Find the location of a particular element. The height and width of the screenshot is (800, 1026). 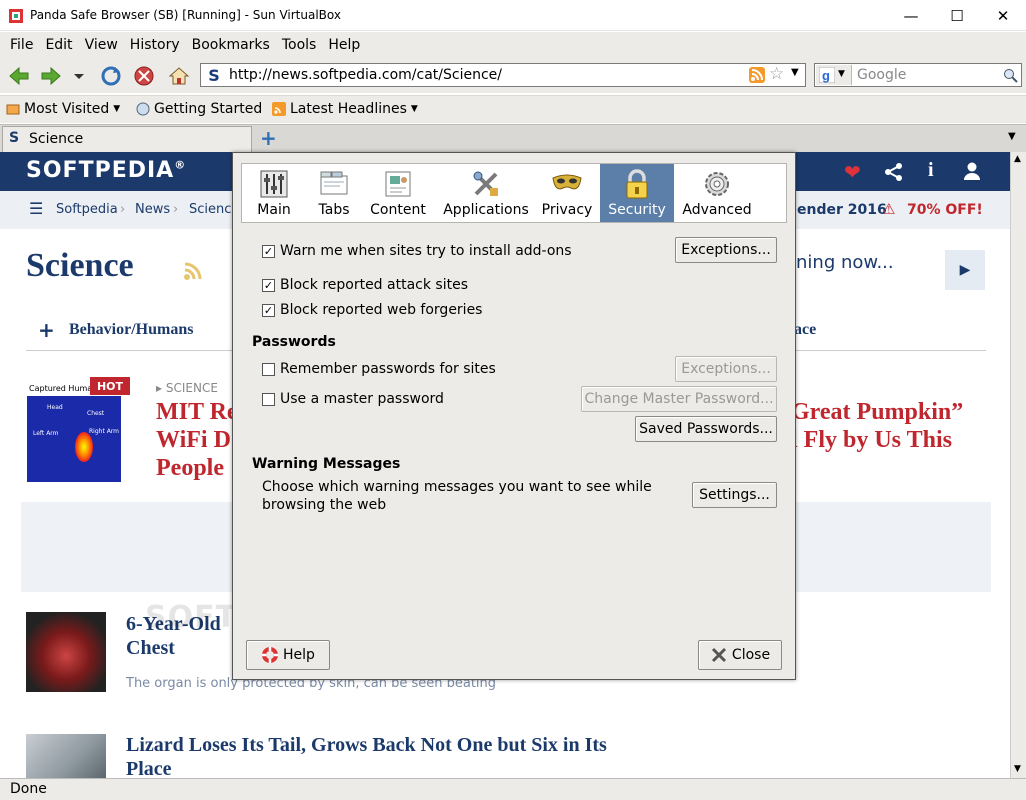

pane-privacy: Privacy is located at coordinates (567, 193).